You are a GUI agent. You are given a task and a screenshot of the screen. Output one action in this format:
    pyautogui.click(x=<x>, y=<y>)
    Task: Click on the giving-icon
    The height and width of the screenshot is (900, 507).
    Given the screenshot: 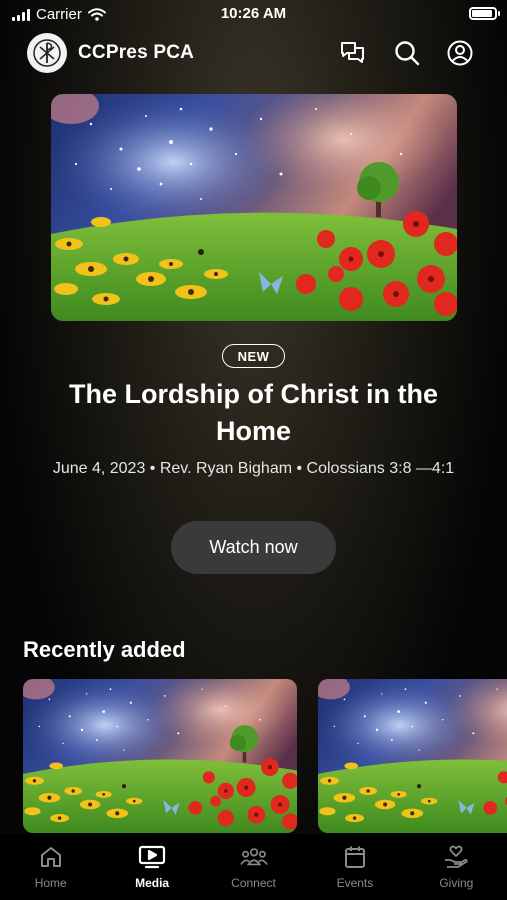 What is the action you would take?
    pyautogui.click(x=456, y=857)
    